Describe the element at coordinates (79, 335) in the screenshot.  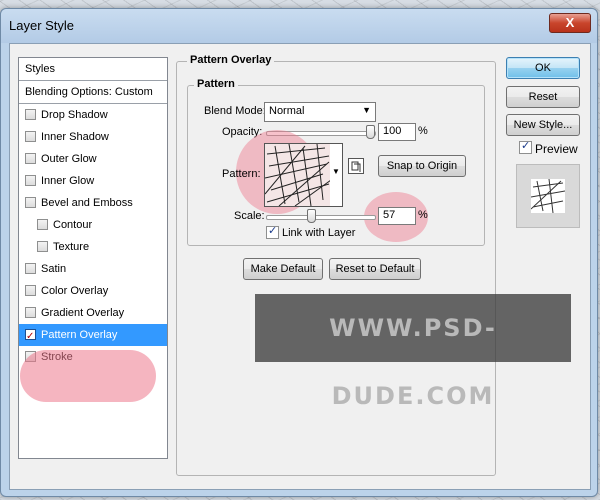
I see `style-item-label: Pattern Overlay` at that location.